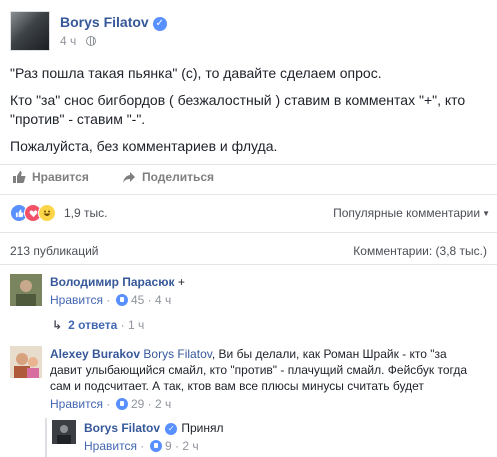 The width and height of the screenshot is (497, 457). What do you see at coordinates (110, 446) in the screenshot?
I see `reply-like-button: Нравится` at bounding box center [110, 446].